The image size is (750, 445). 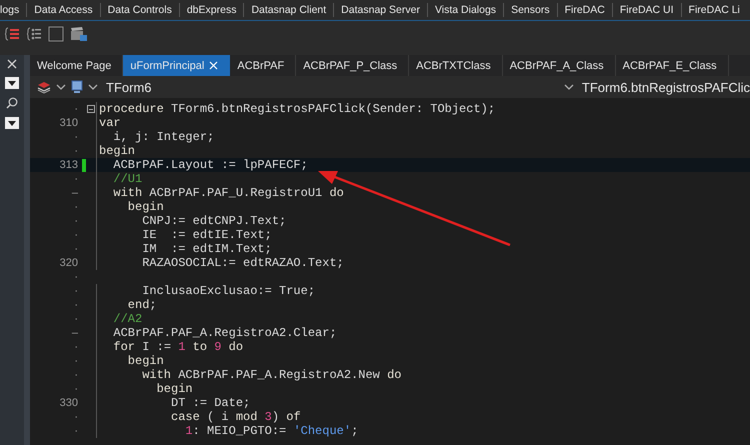 What do you see at coordinates (249, 375) in the screenshot?
I see `code-line: with ACBrPAF.PAF_A.RegistroA2.New do` at bounding box center [249, 375].